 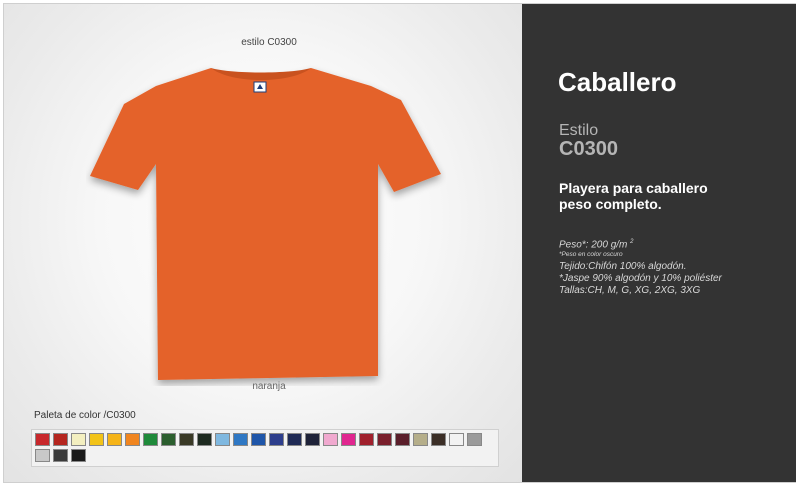 What do you see at coordinates (630, 291) in the screenshot?
I see `spec-sizes: Tallas:CH, M, G, XG, 2XG, 3XG` at bounding box center [630, 291].